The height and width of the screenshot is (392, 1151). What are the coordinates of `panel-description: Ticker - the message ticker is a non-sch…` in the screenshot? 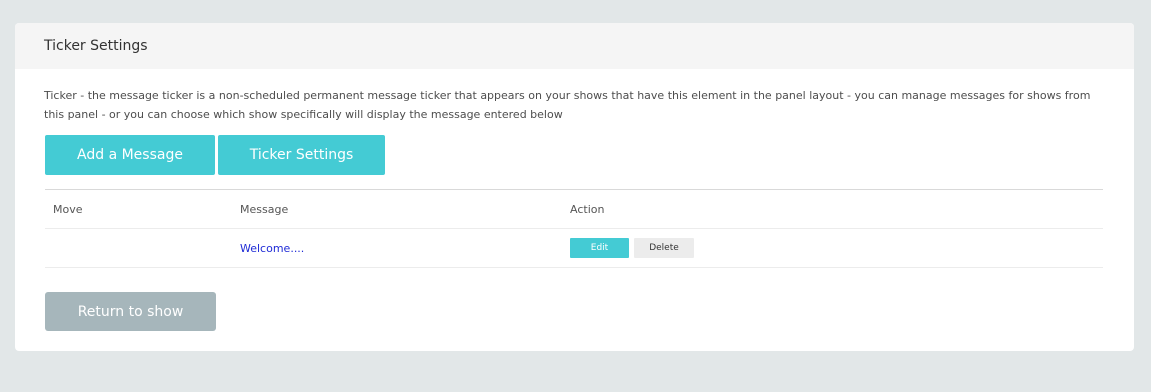 It's located at (567, 105).